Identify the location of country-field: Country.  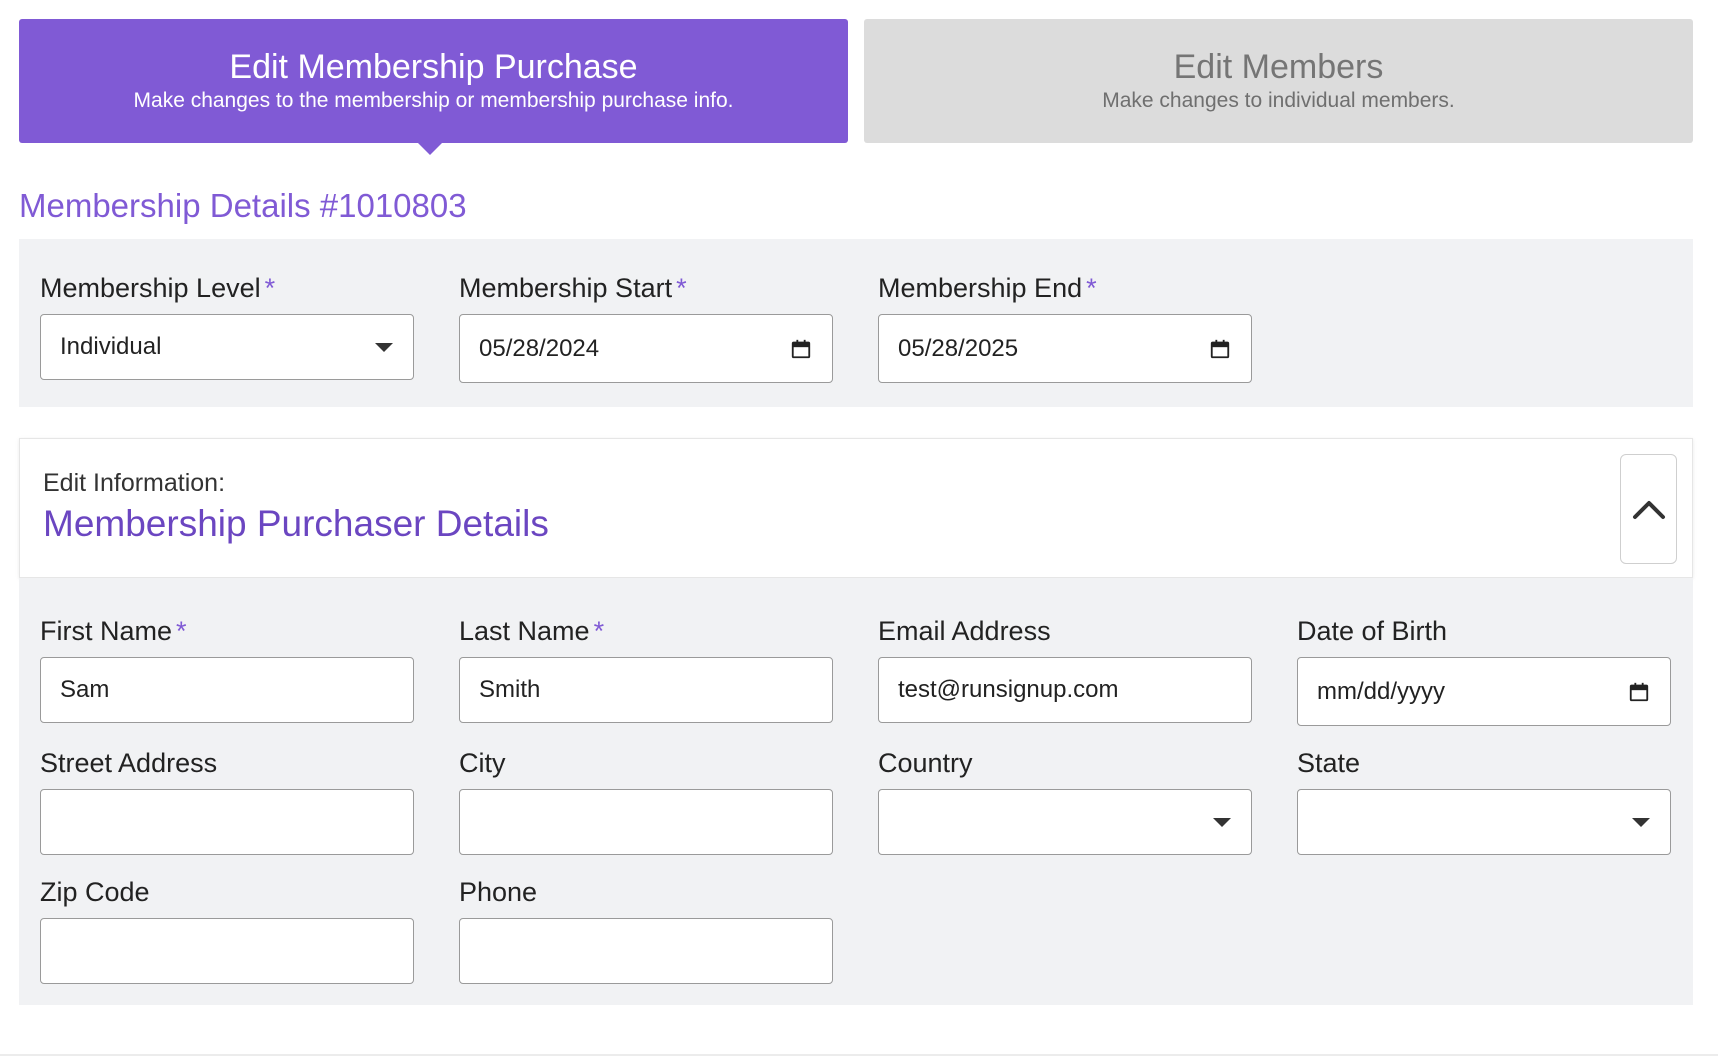
(1065, 801).